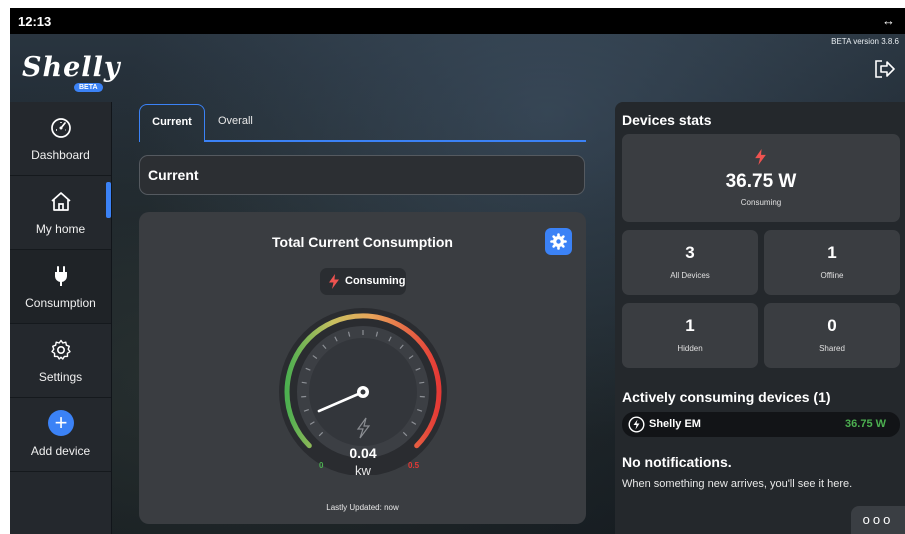  What do you see at coordinates (71, 67) in the screenshot?
I see `logo-text: Shelly` at bounding box center [71, 67].